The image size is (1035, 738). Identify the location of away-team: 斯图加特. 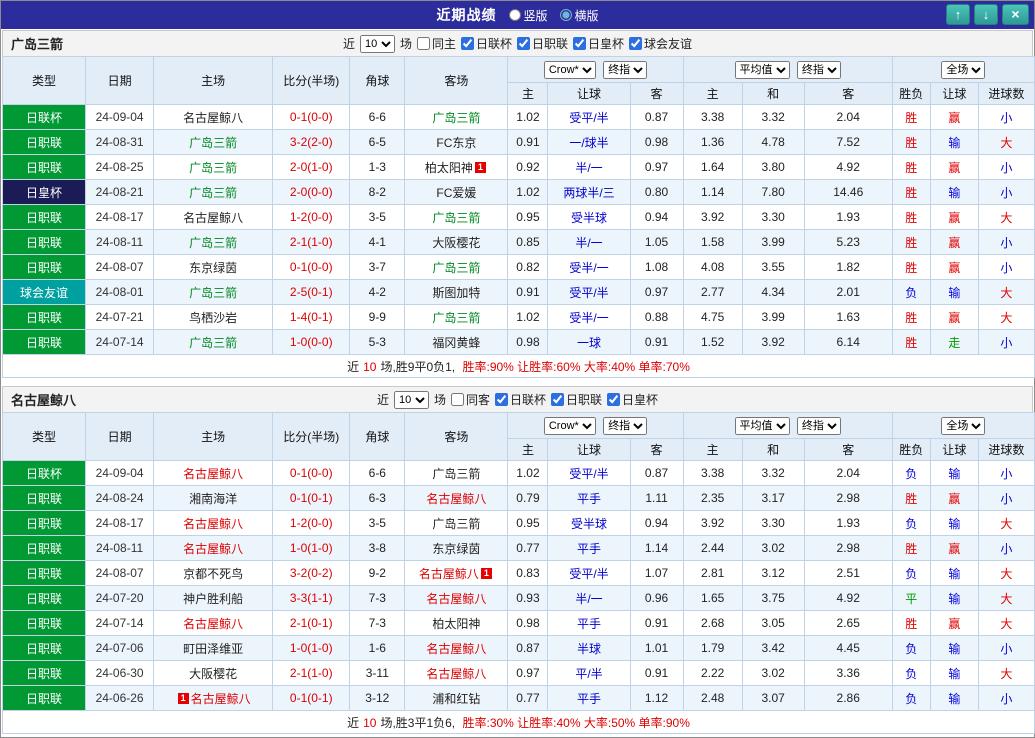
(456, 292).